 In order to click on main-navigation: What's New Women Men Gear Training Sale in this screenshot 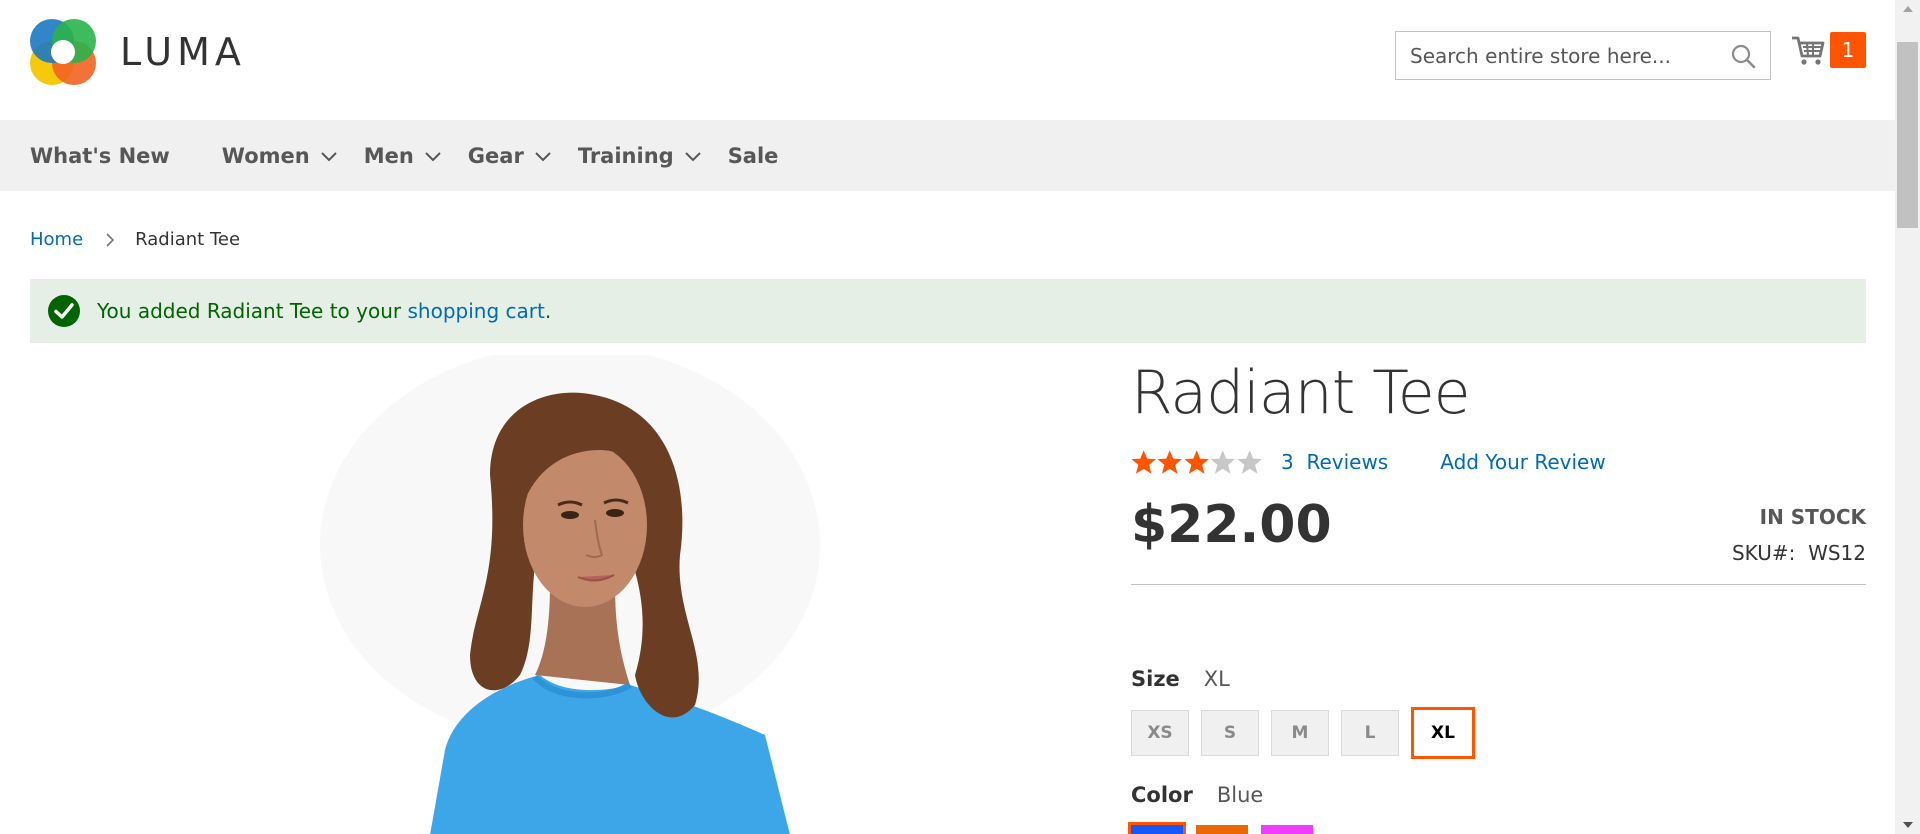, I will do `click(947, 155)`.